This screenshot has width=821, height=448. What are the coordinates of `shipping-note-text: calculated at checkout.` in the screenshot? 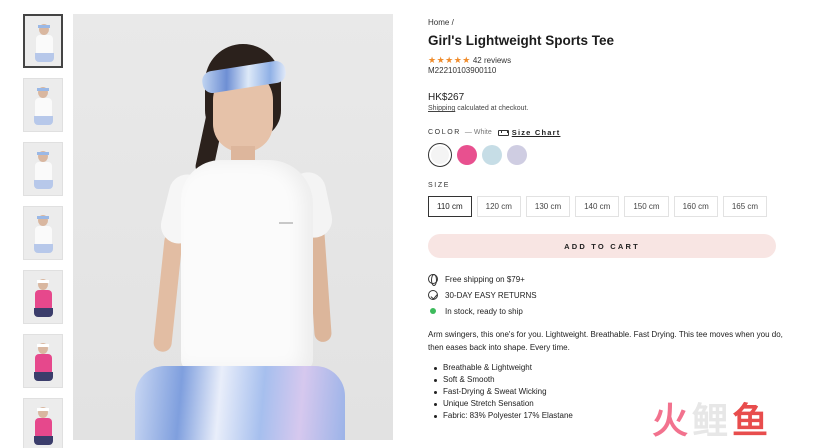 It's located at (492, 108).